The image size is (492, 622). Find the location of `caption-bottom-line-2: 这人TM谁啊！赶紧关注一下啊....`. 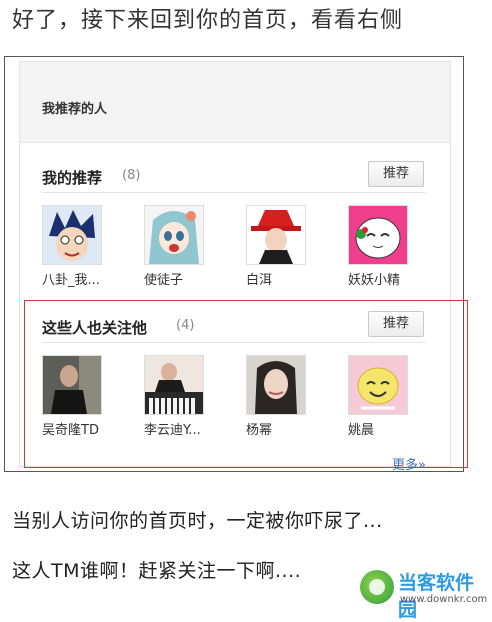

caption-bottom-line-2: 这人TM谁啊！赶紧关注一下啊.... is located at coordinates (157, 571).